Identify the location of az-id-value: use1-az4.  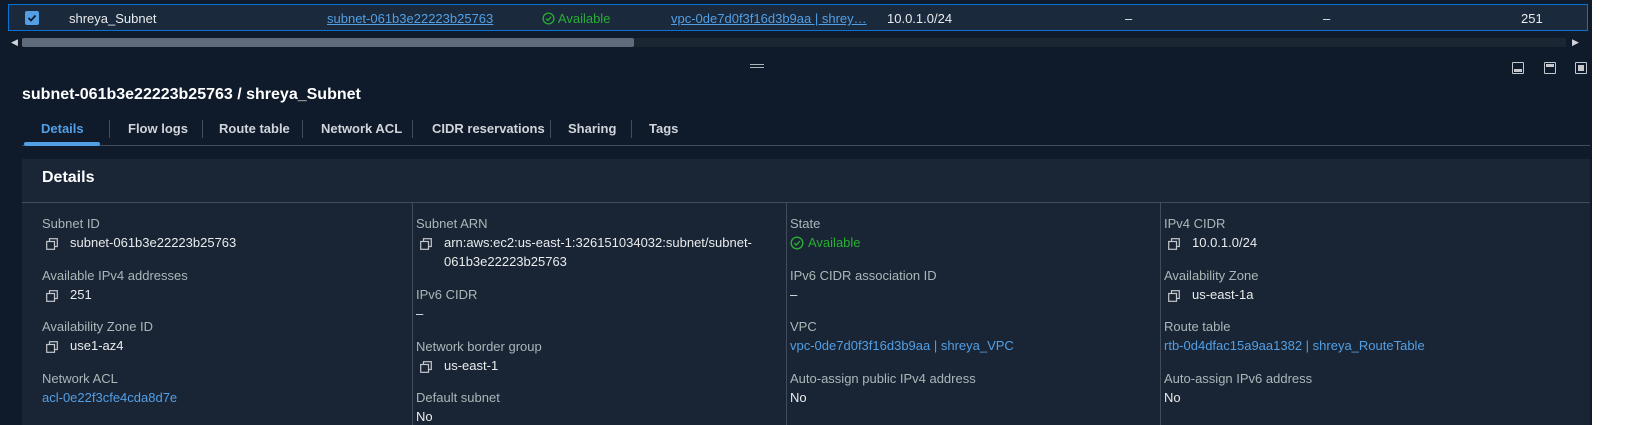
(97, 345).